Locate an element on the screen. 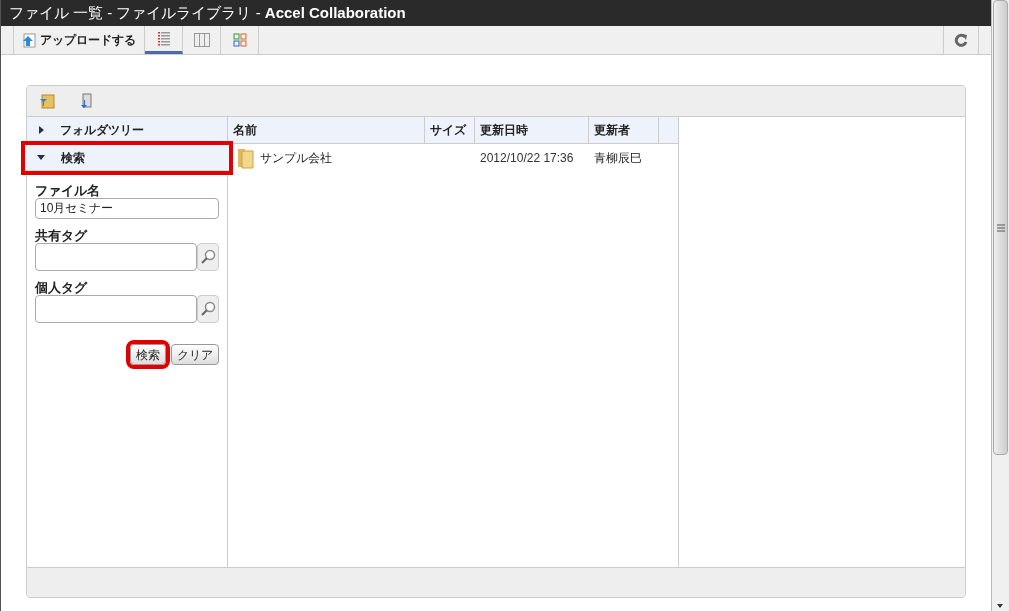 This screenshot has height=611, width=1009. table-cell-text: 青柳辰巳 is located at coordinates (618, 158).